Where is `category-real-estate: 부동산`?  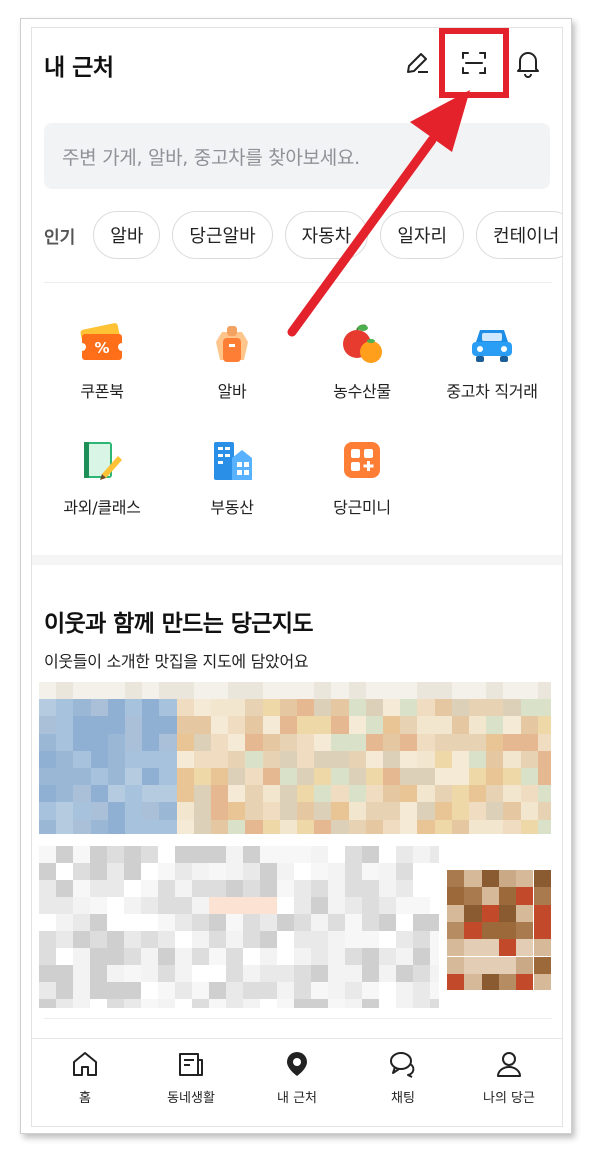 category-real-estate: 부동산 is located at coordinates (232, 477).